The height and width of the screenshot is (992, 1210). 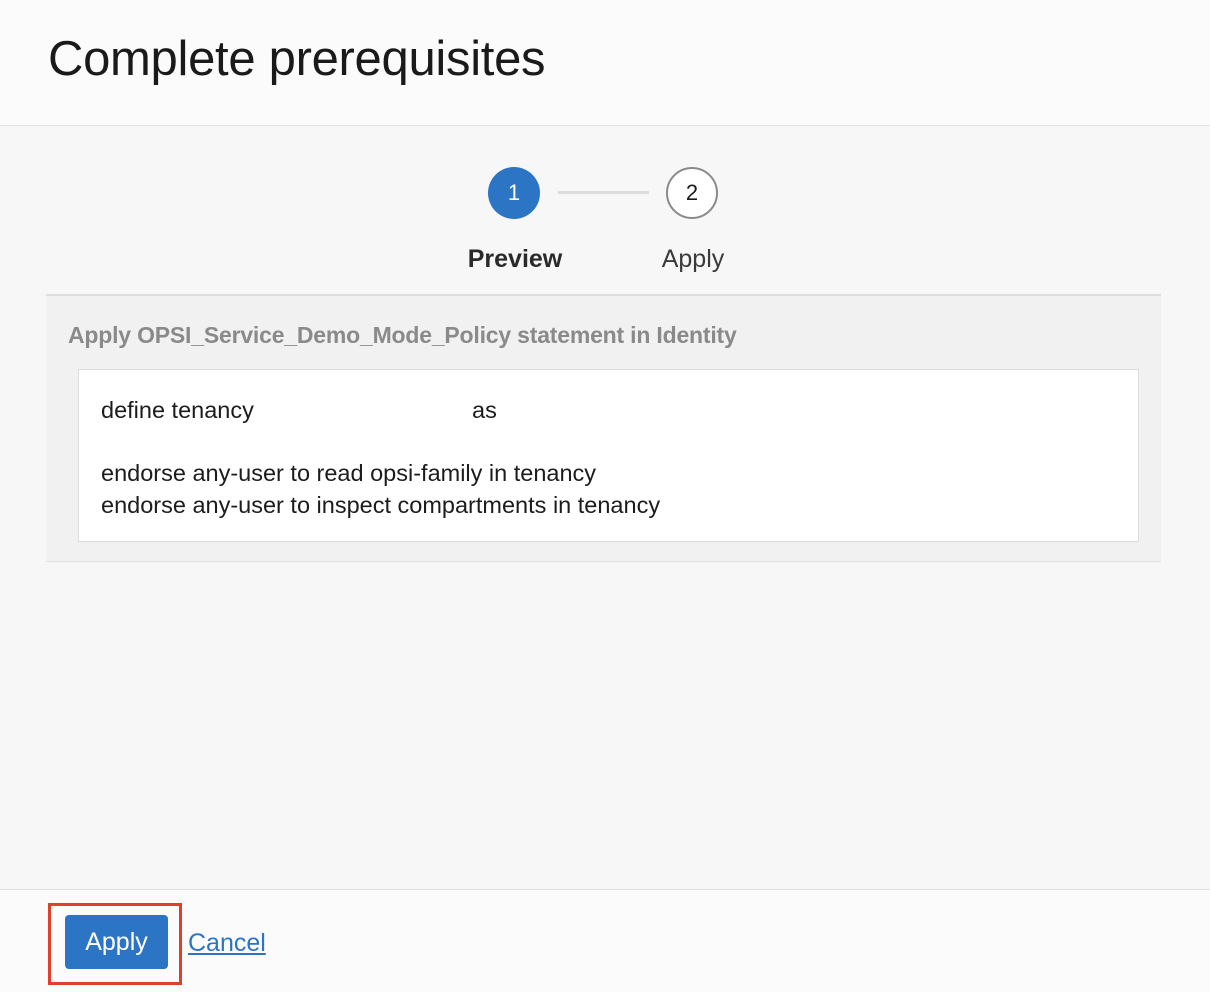 I want to click on step-1-indicator: 1, so click(x=514, y=193).